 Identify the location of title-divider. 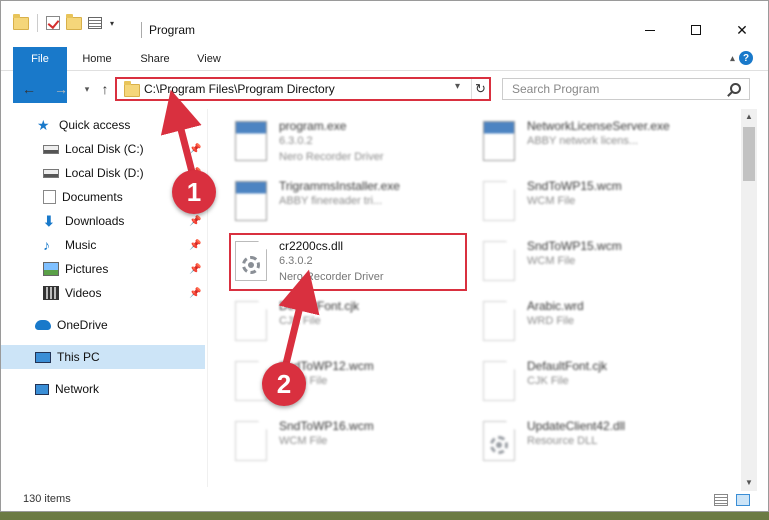
(141, 30).